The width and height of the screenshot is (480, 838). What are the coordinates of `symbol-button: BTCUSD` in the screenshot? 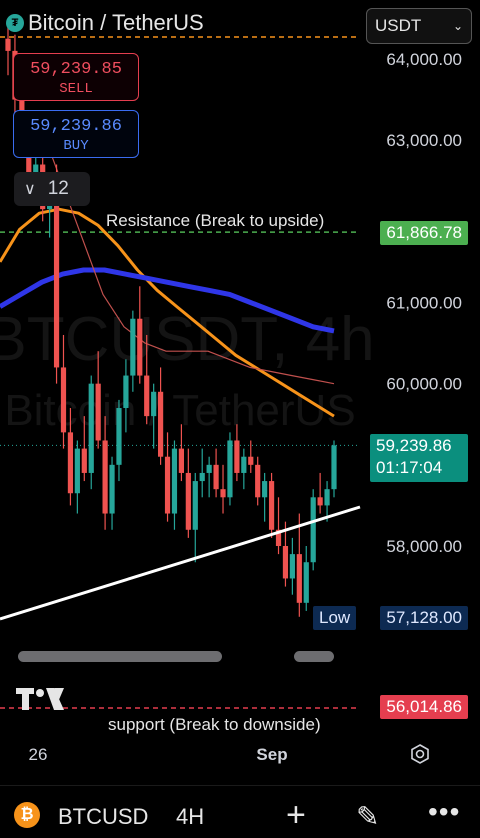 It's located at (103, 817).